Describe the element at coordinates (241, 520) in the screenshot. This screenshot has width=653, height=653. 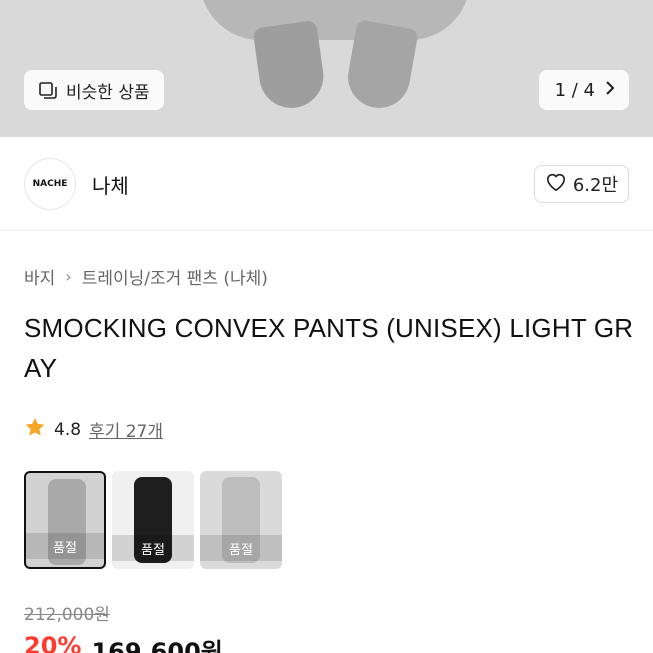
I see `swatch-ivory: 품절` at that location.